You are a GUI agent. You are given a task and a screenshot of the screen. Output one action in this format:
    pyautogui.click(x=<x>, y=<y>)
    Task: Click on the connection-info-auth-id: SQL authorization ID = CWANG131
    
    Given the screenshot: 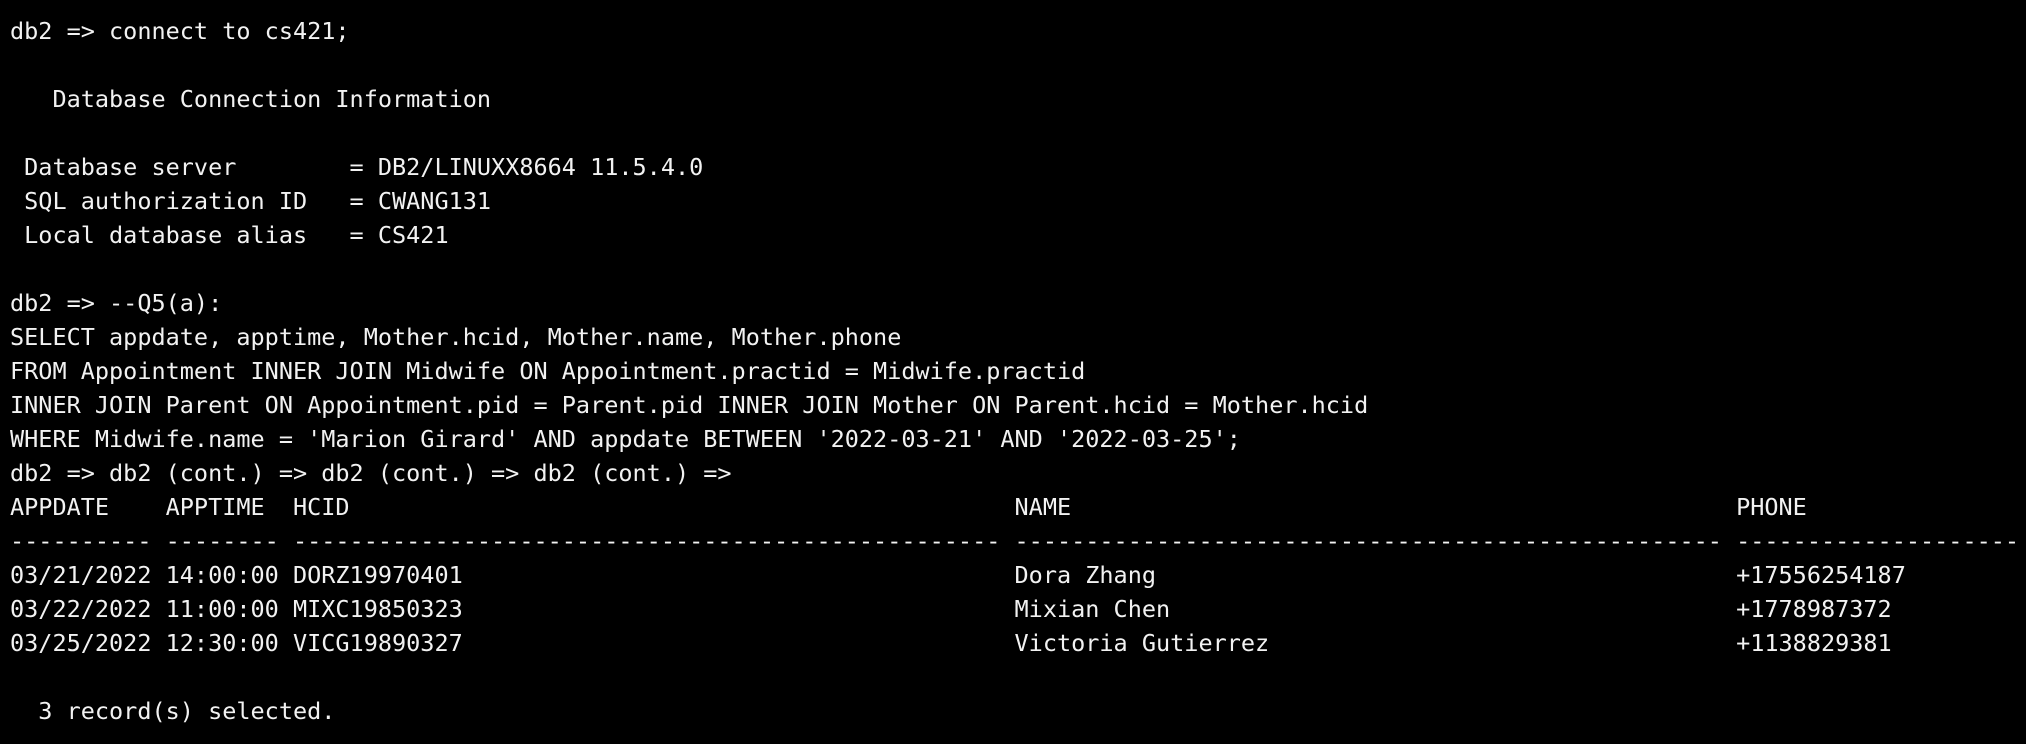 What is the action you would take?
    pyautogui.click(x=251, y=201)
    